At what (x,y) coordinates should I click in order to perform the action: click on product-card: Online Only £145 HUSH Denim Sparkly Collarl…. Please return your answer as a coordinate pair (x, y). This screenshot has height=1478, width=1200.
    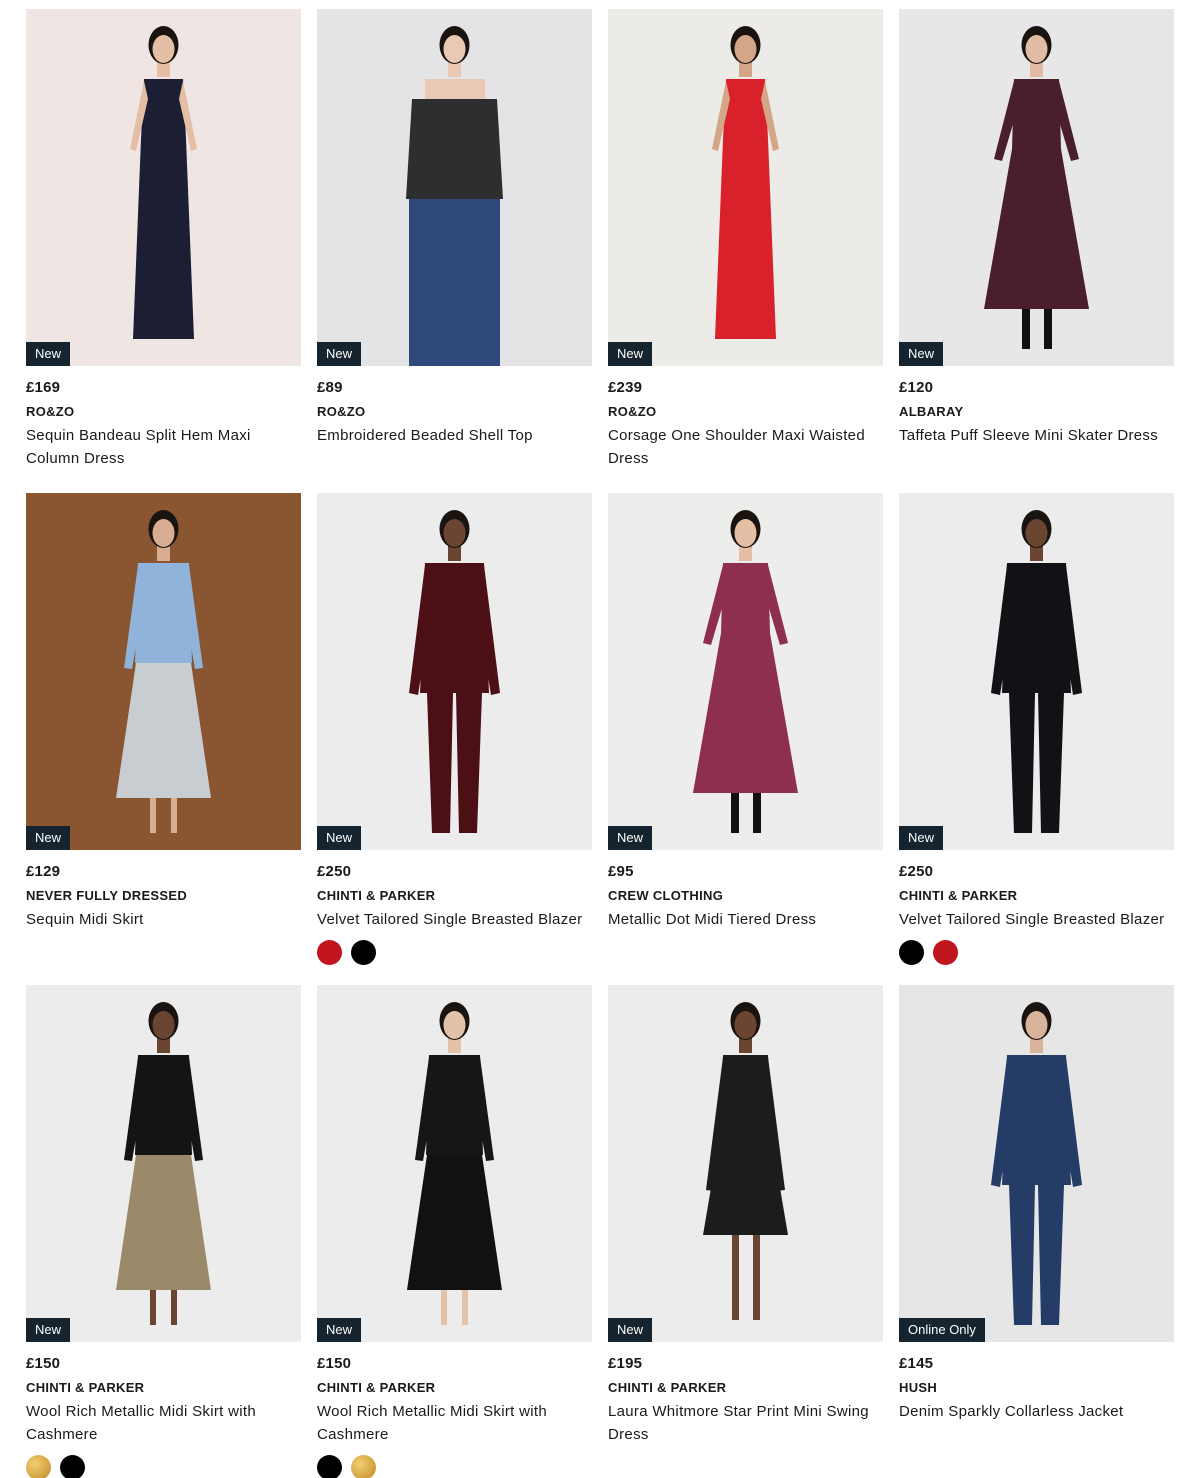
    Looking at the image, I should click on (1036, 1204).